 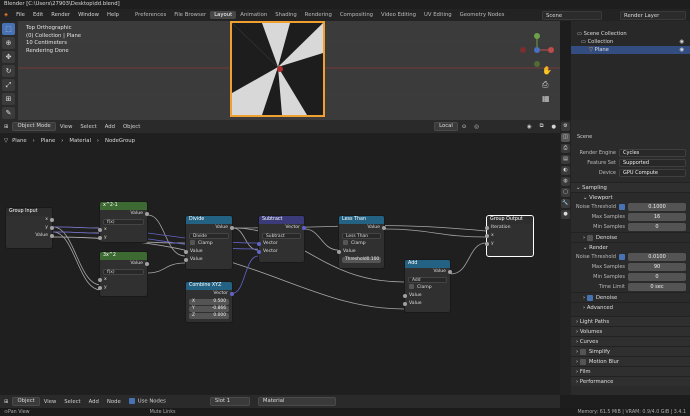 I want to click on section-r-denoise: › Denoise, so click(x=630, y=297).